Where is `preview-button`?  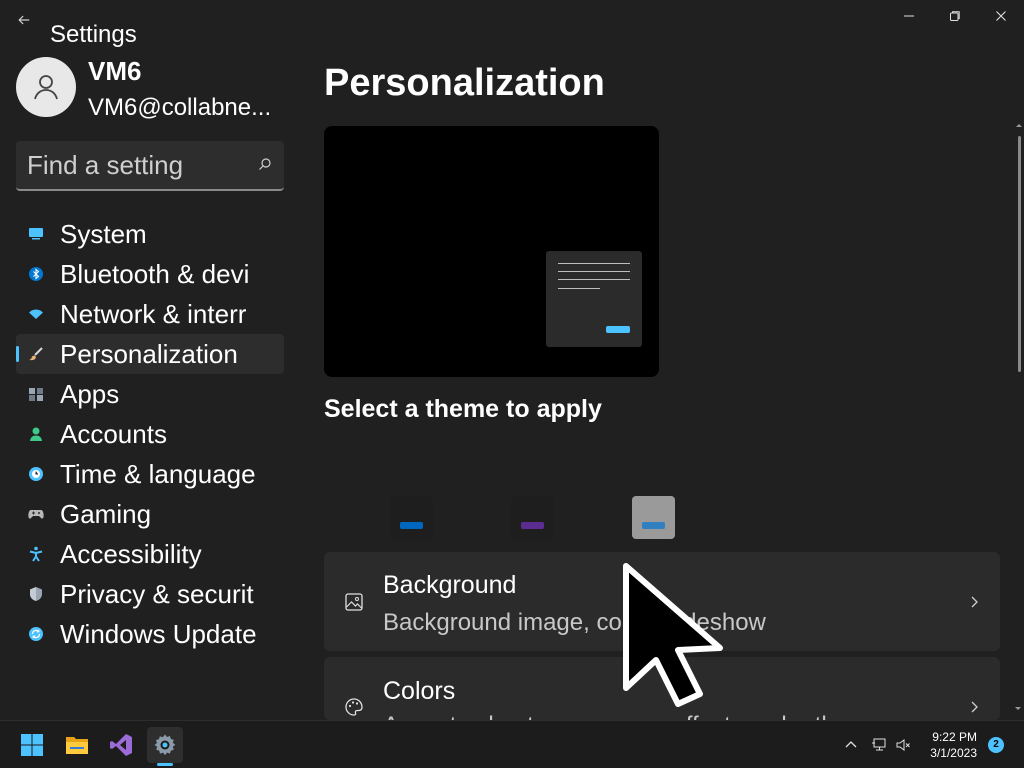
preview-button is located at coordinates (618, 329).